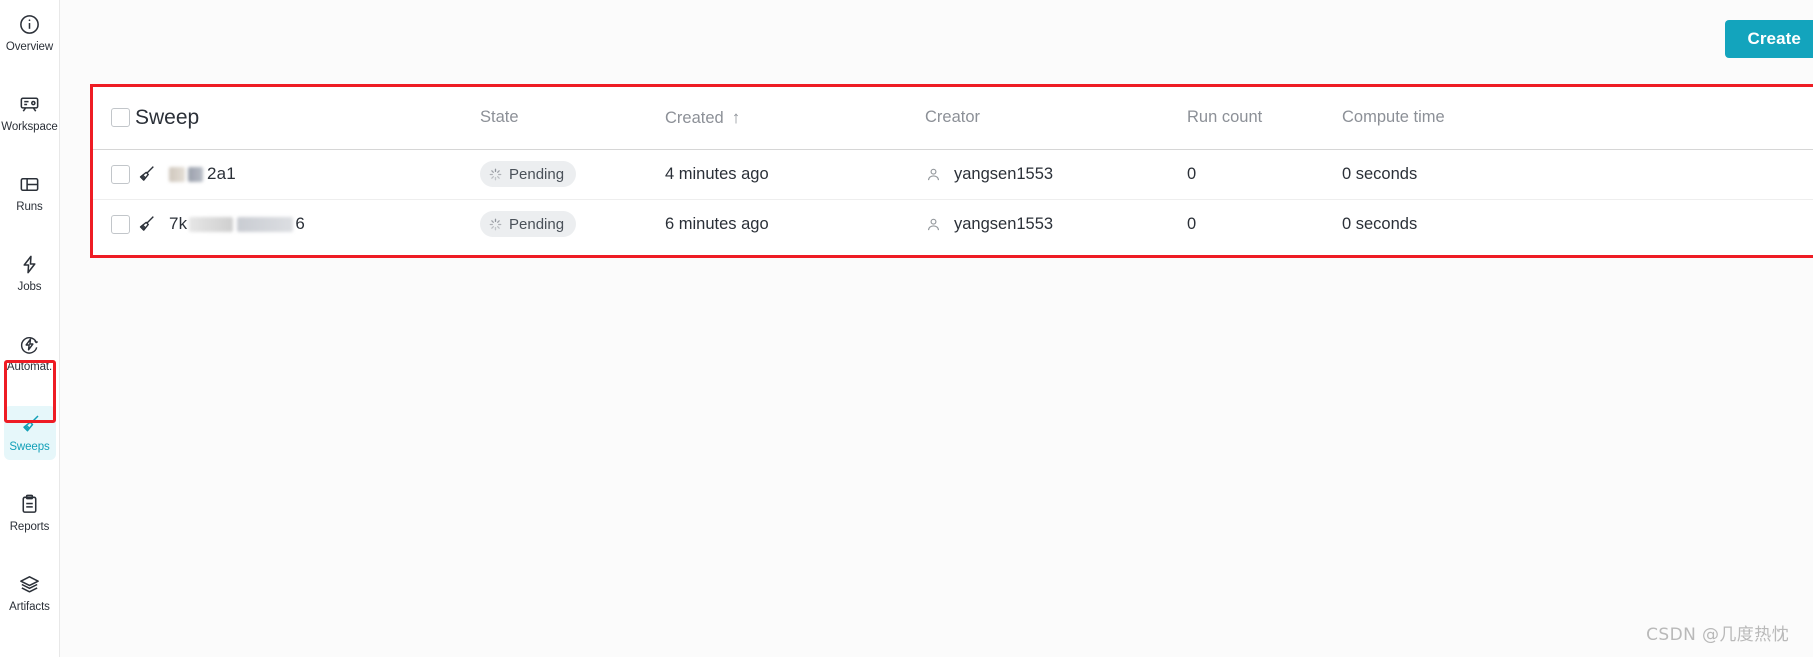  What do you see at coordinates (1264, 118) in the screenshot?
I see `header-run-count: Run count` at bounding box center [1264, 118].